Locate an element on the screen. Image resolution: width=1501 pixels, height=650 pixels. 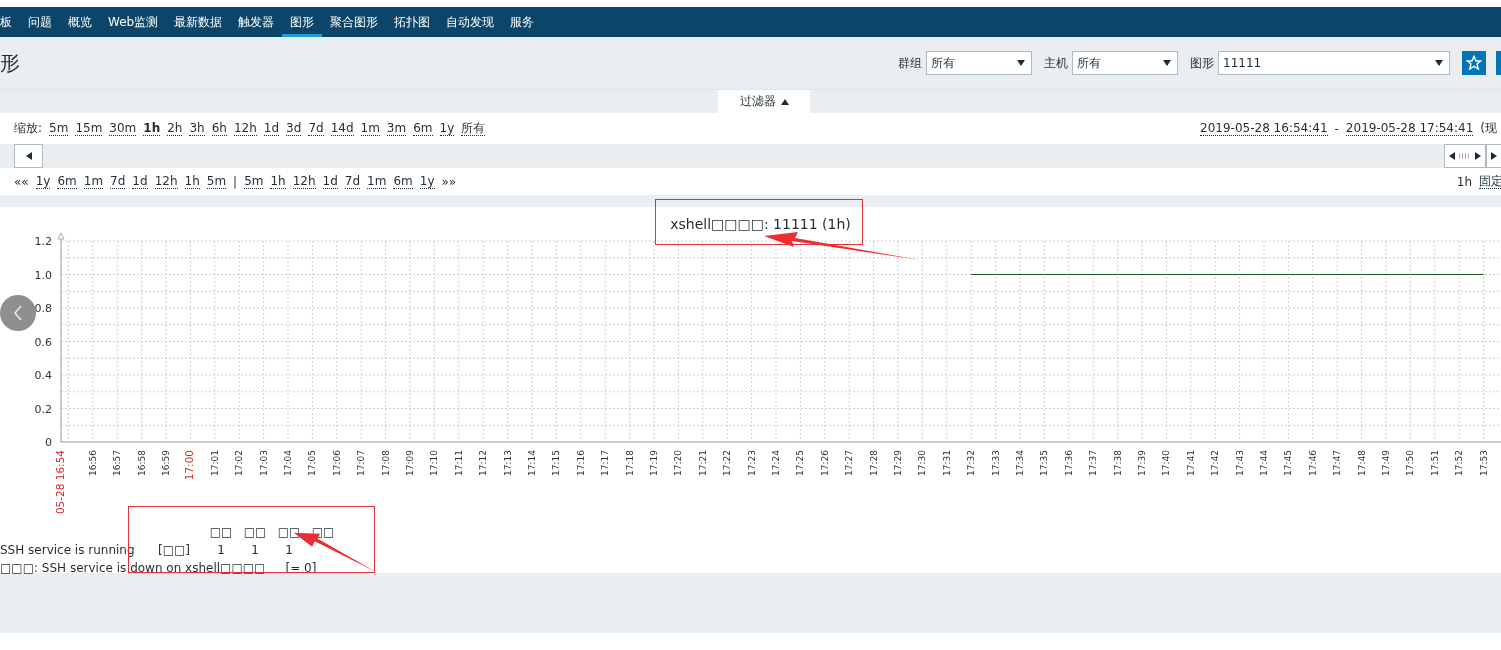
shift-back-link: 5m is located at coordinates (216, 181).